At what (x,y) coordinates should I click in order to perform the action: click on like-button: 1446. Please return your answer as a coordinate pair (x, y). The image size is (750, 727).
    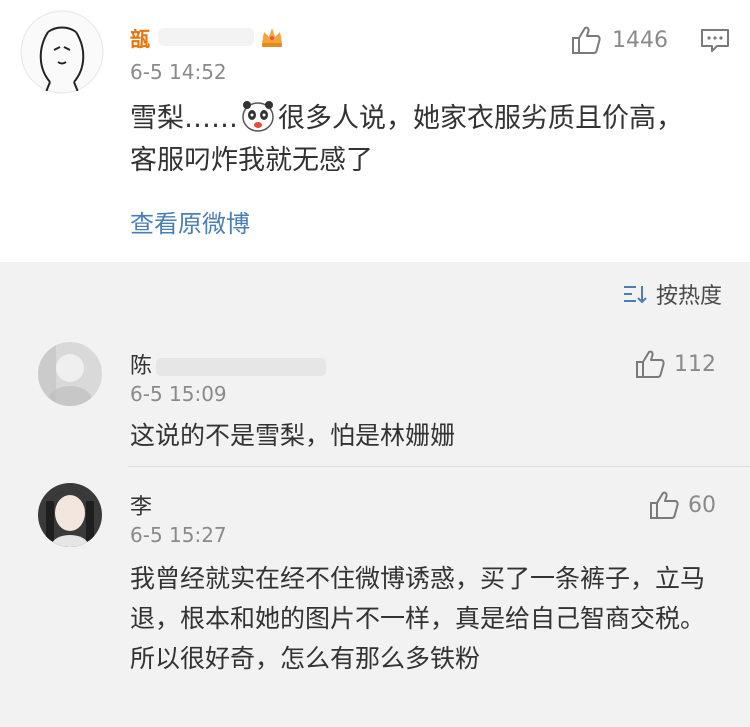
    Looking at the image, I should click on (619, 40).